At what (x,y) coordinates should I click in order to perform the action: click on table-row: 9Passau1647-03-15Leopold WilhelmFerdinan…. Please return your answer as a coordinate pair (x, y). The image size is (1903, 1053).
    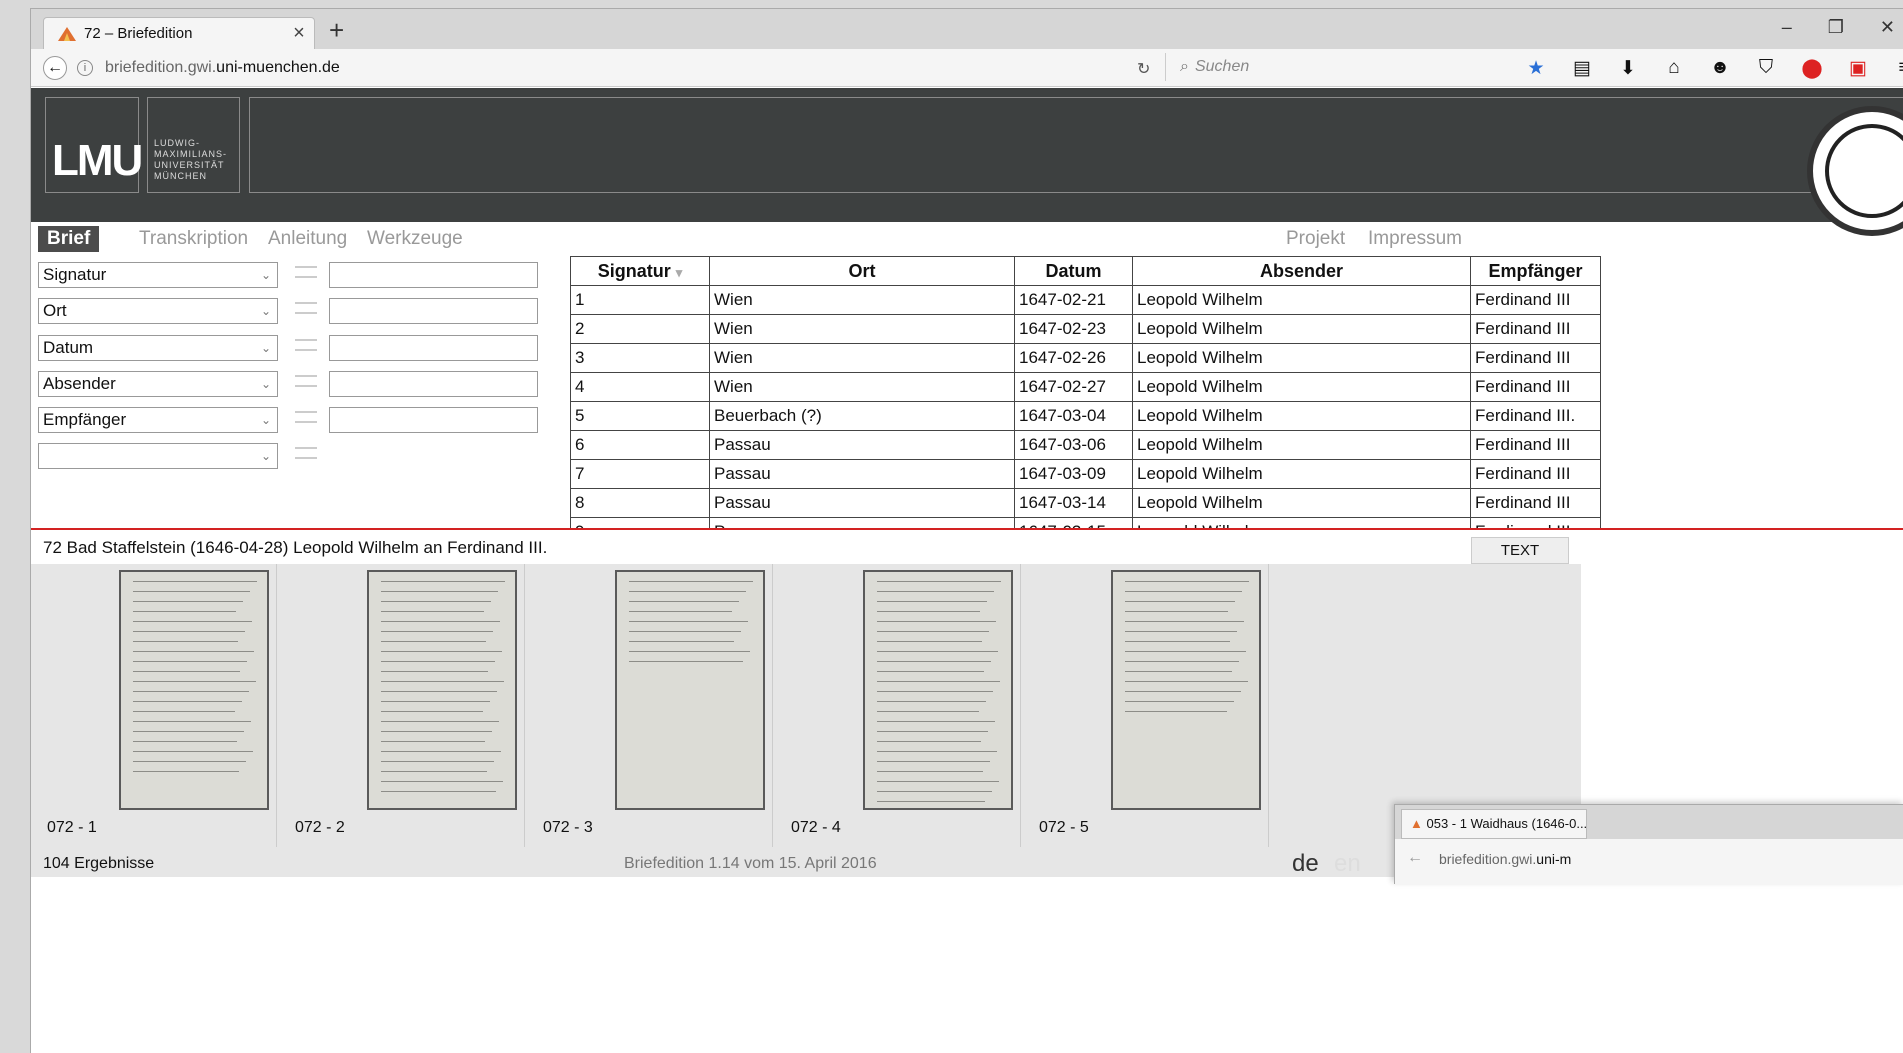
    Looking at the image, I should click on (1085, 522).